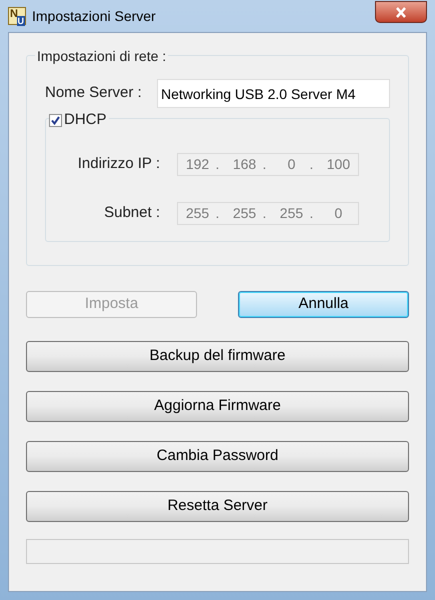 This screenshot has width=435, height=600. What do you see at coordinates (273, 93) in the screenshot?
I see `server-name-field: Networking USB 2.0 Server M4` at bounding box center [273, 93].